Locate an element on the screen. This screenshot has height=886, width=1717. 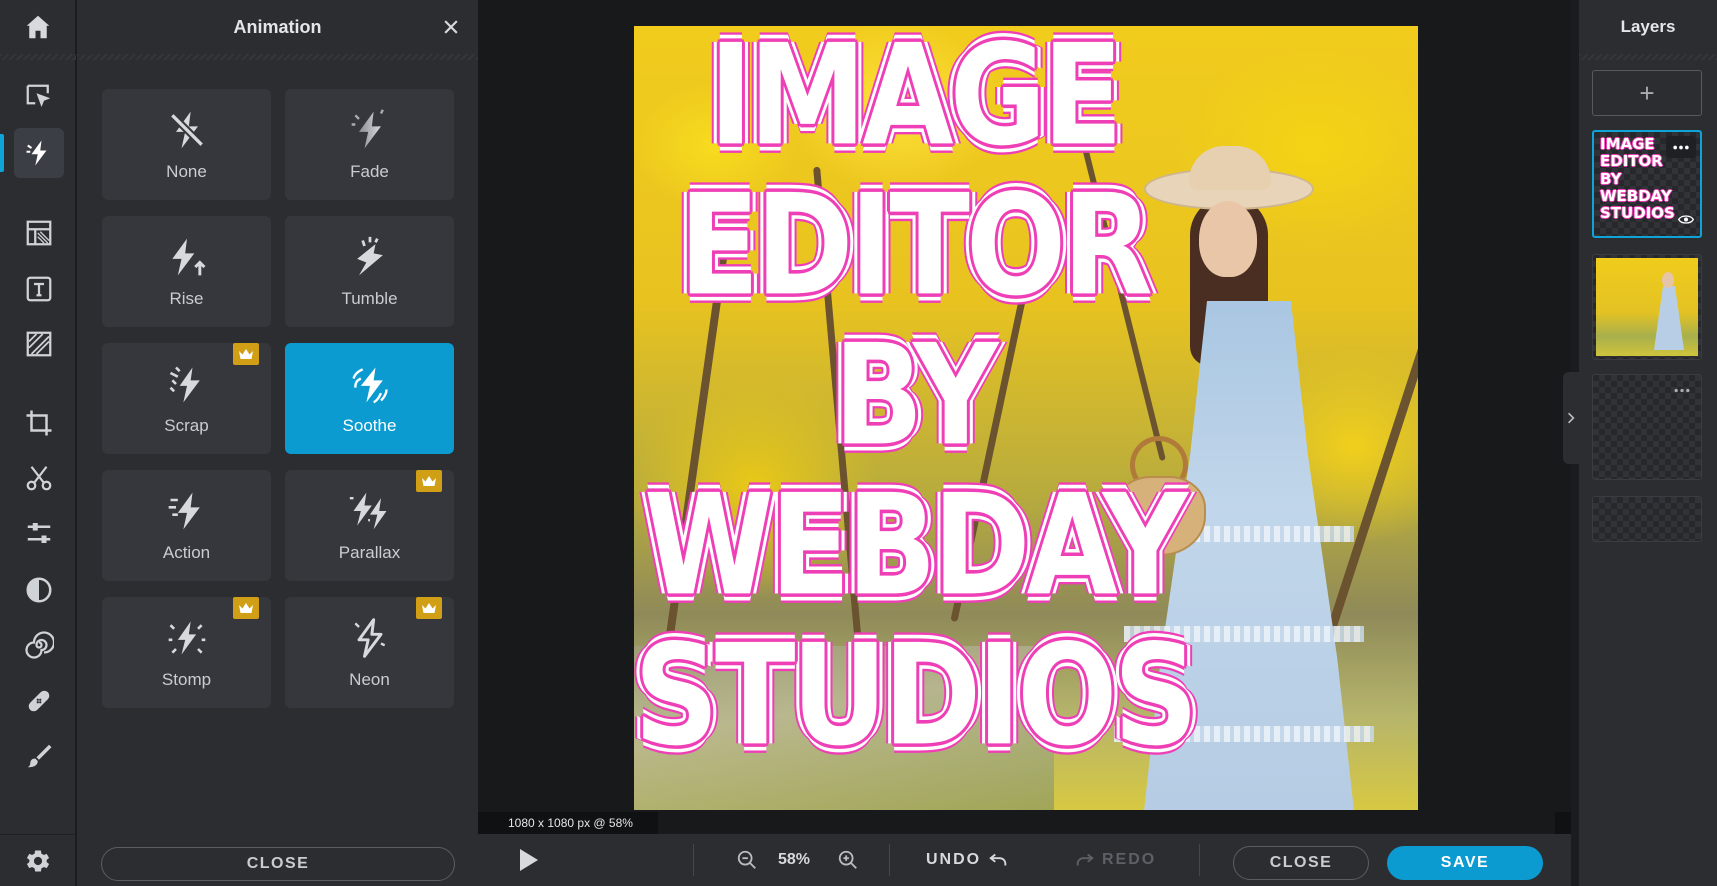
animation-option-none: None is located at coordinates (186, 144).